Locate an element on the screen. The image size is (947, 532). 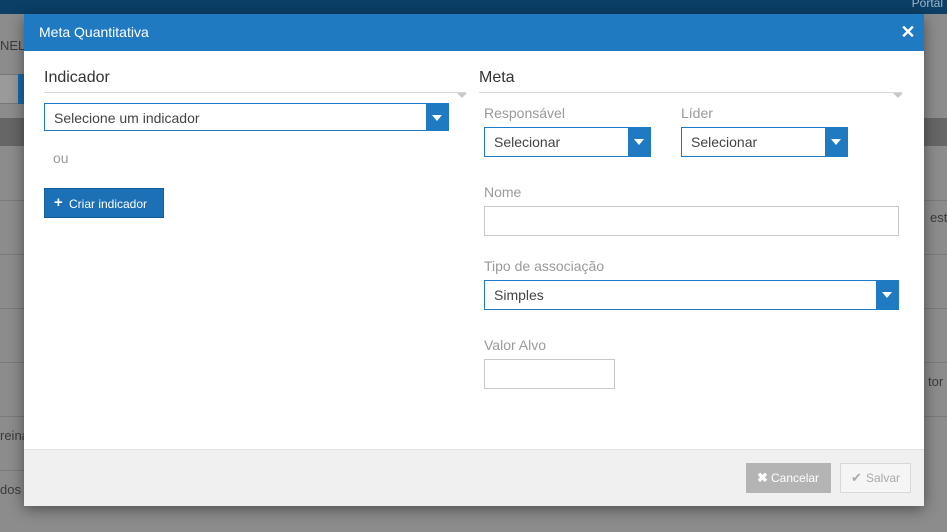
save-button: ✔ Salvar is located at coordinates (875, 478).